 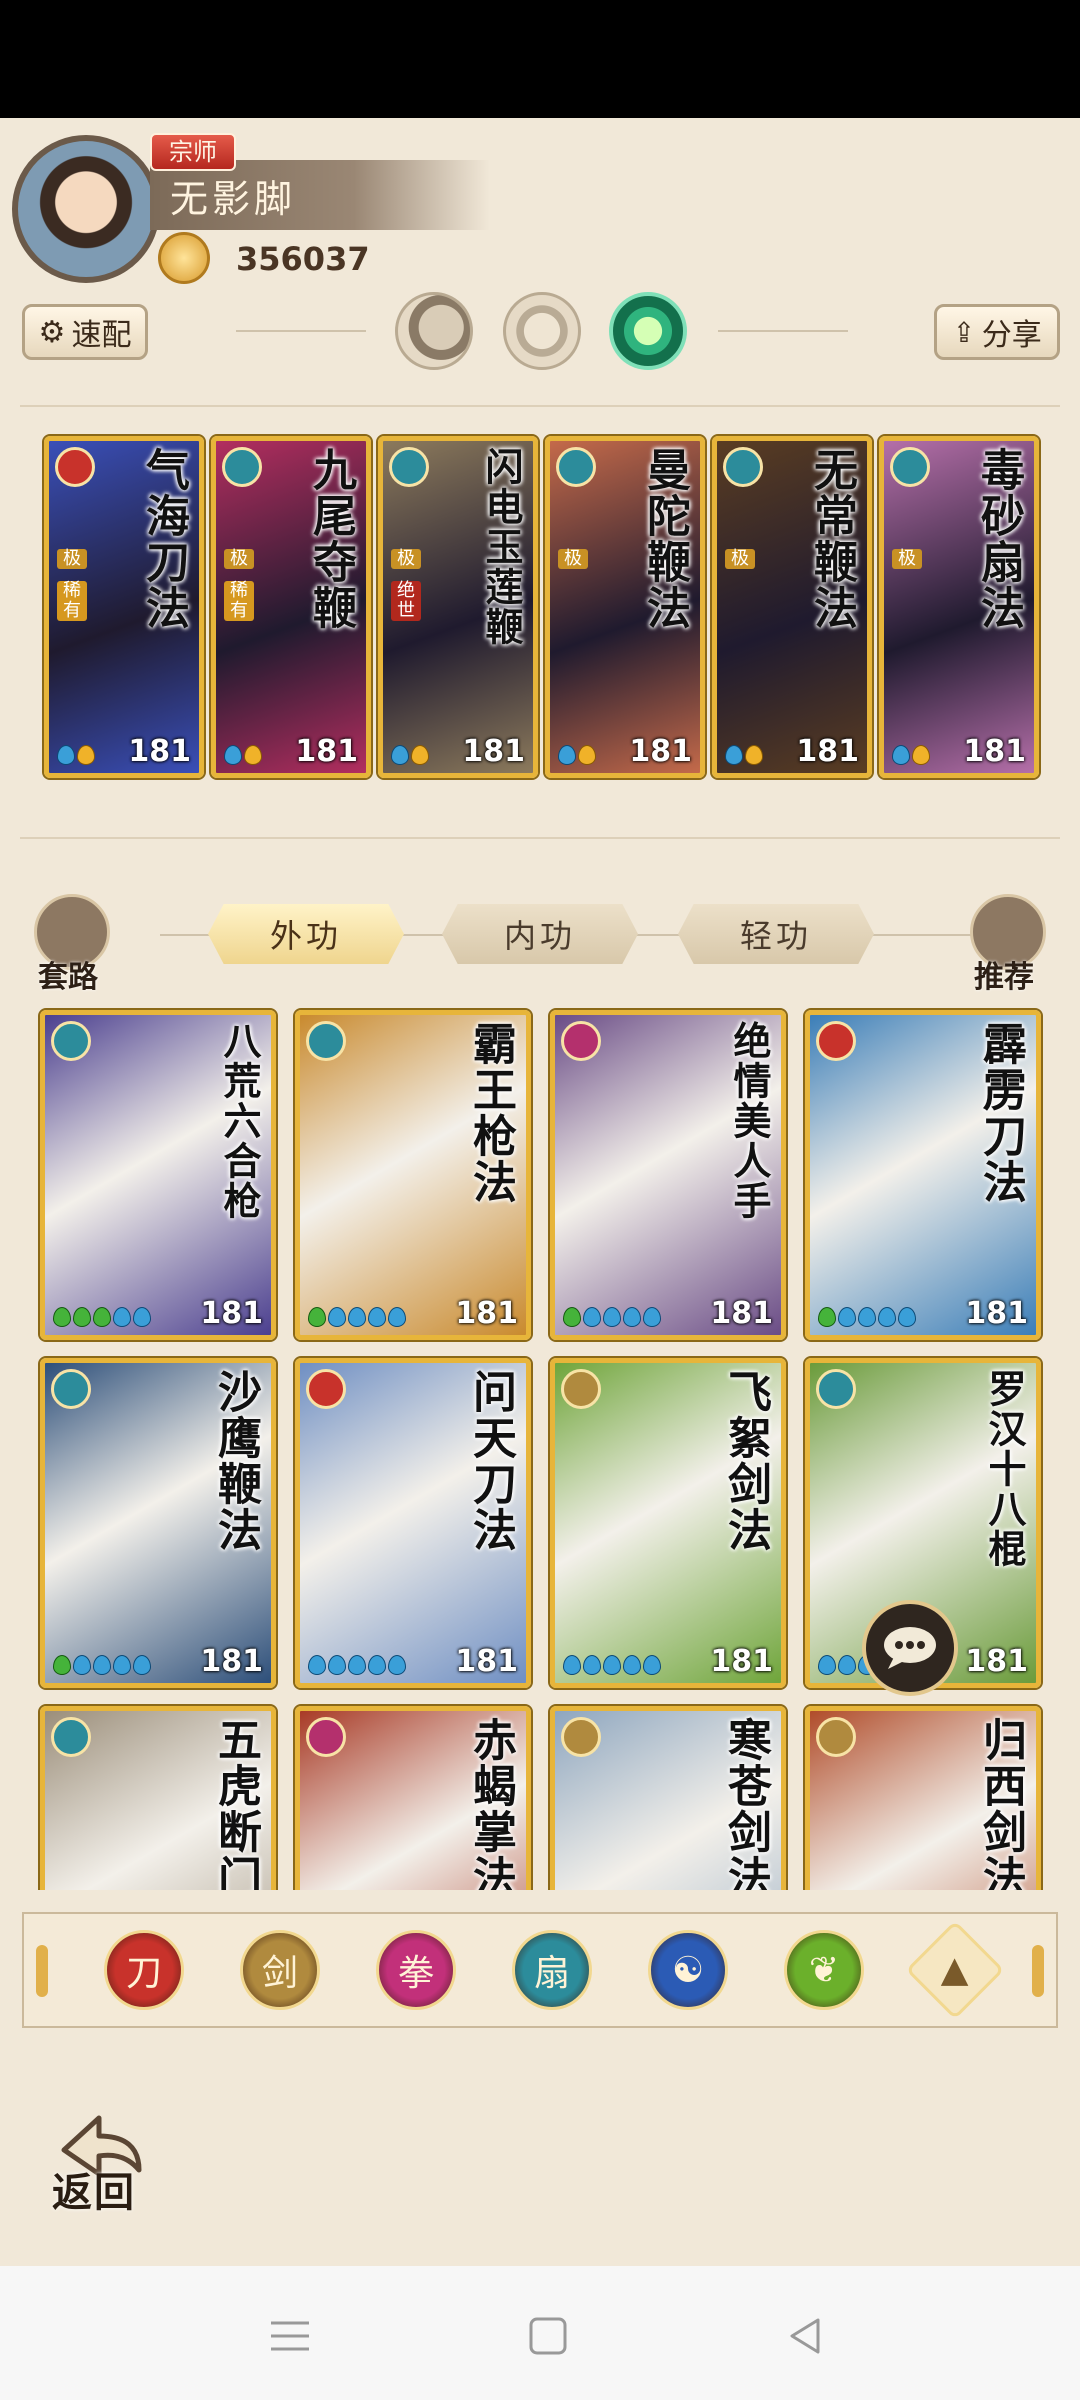 What do you see at coordinates (280, 1970) in the screenshot?
I see `sword-icon: 剑` at bounding box center [280, 1970].